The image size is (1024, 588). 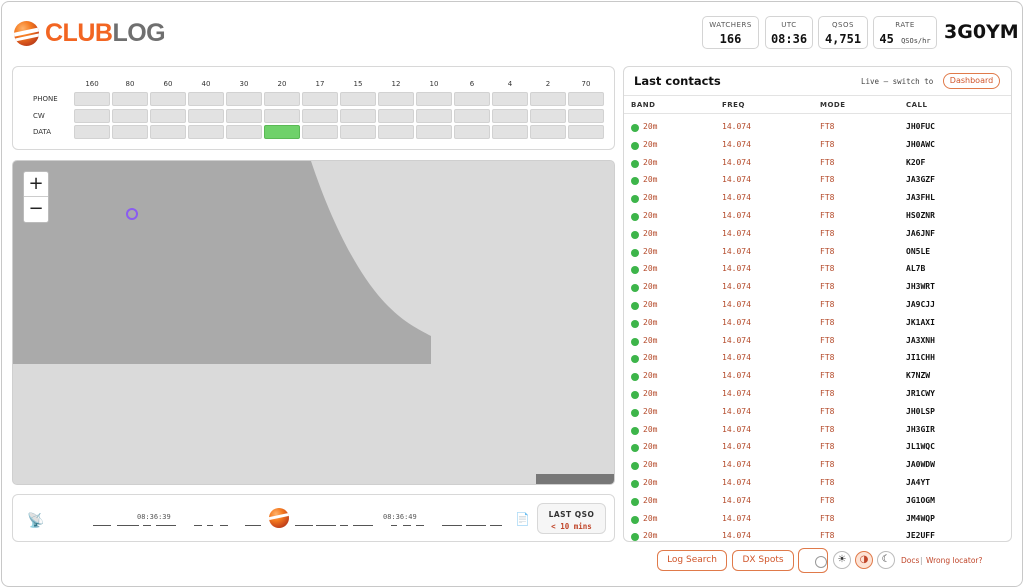 I want to click on contact-row: 20m 14.074 FT8 K2OF, so click(x=817, y=165).